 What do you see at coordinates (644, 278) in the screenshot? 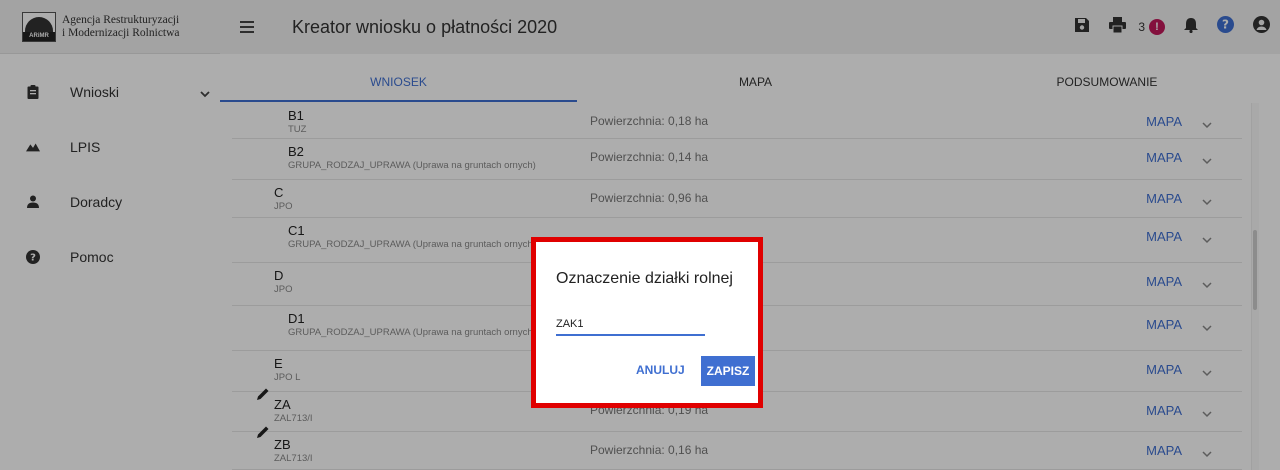
I see `dialog-title: Oznaczenie działki rolnej` at bounding box center [644, 278].